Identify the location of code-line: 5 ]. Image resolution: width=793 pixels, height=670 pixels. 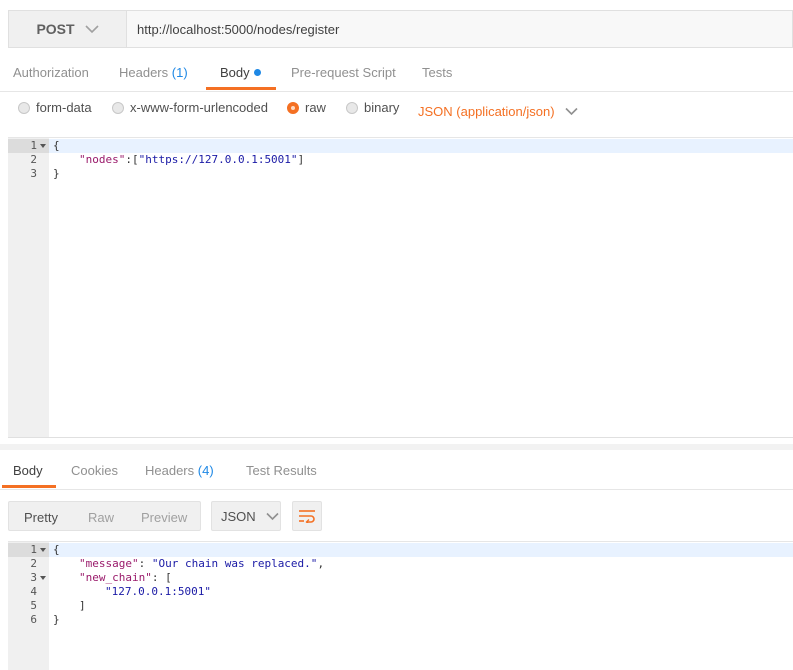
(400, 606).